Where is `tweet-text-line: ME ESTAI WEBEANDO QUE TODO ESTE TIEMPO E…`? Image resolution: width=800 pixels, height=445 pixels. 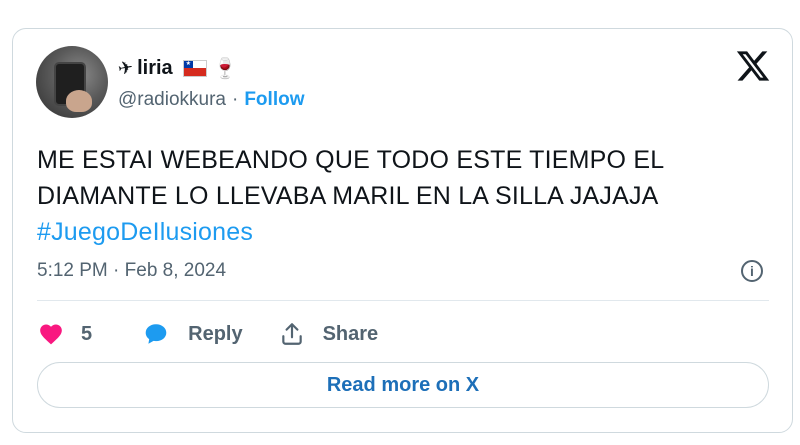 tweet-text-line: ME ESTAI WEBEANDO QUE TODO ESTE TIEMPO E… is located at coordinates (351, 160).